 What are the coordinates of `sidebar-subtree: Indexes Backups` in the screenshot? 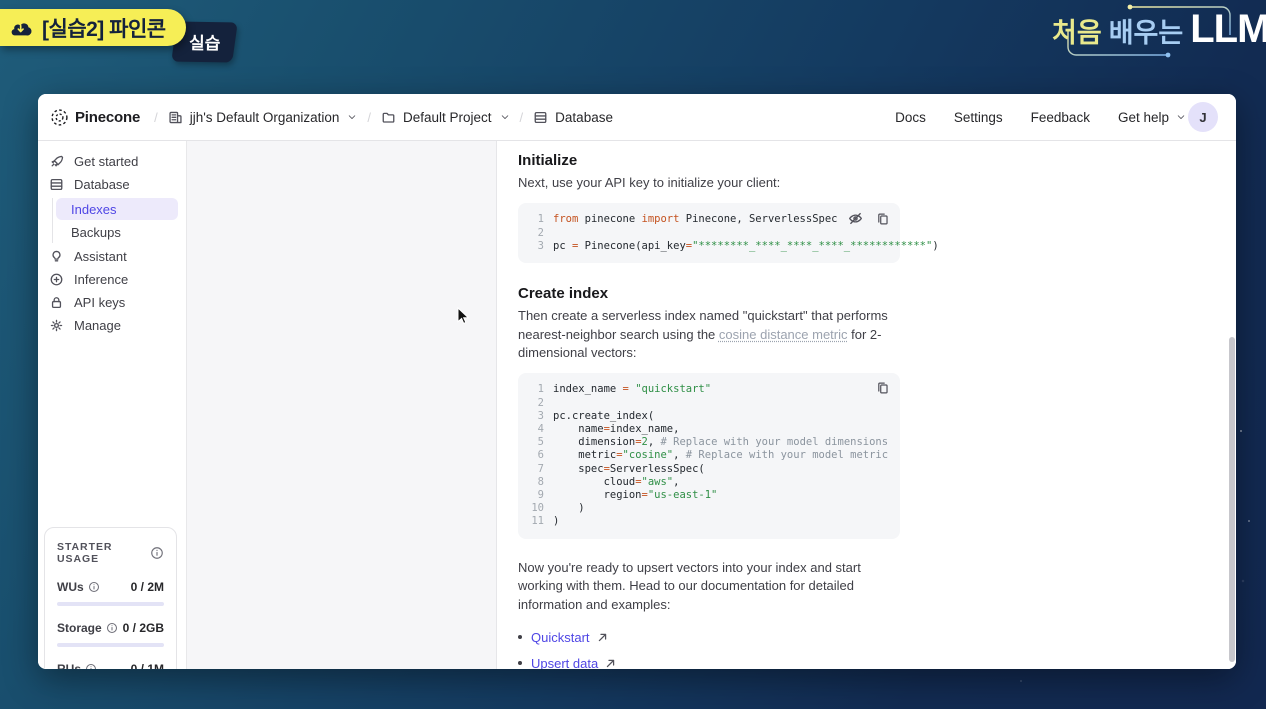 It's located at (115, 220).